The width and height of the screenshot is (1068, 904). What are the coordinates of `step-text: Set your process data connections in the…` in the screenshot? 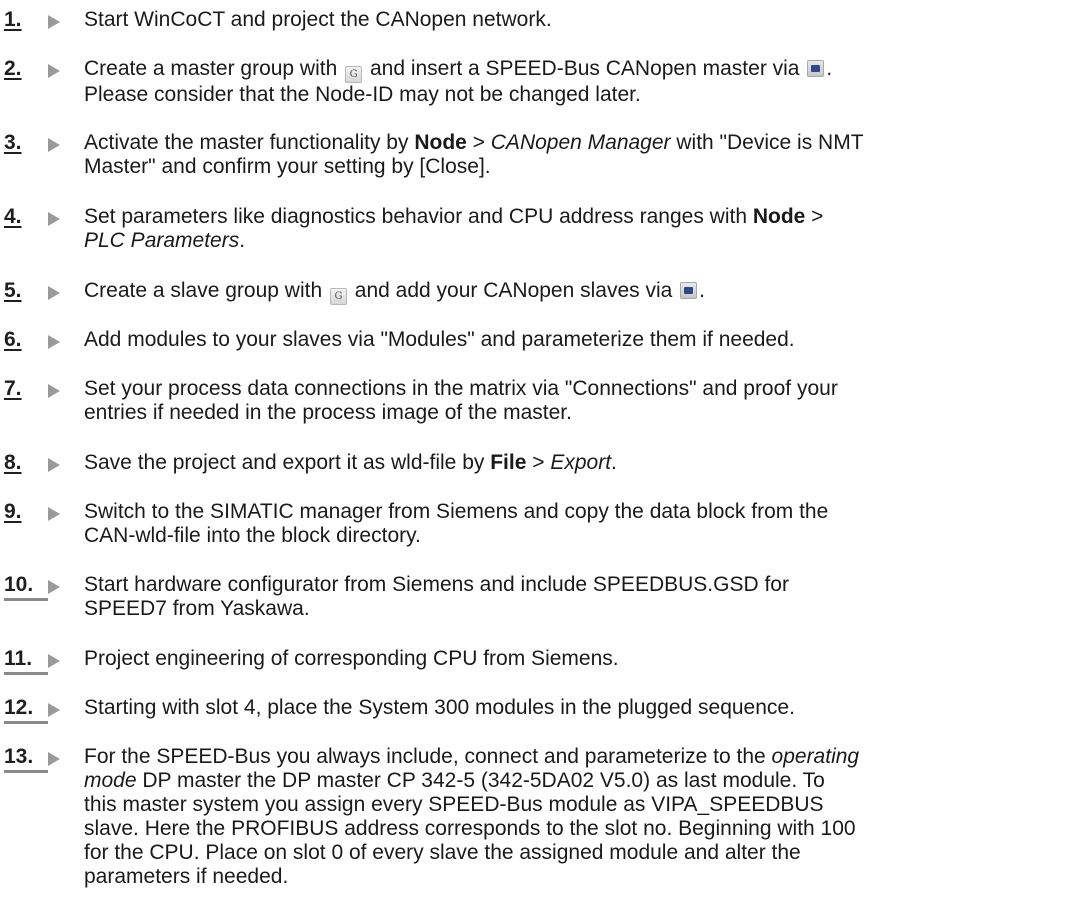 It's located at (461, 400).